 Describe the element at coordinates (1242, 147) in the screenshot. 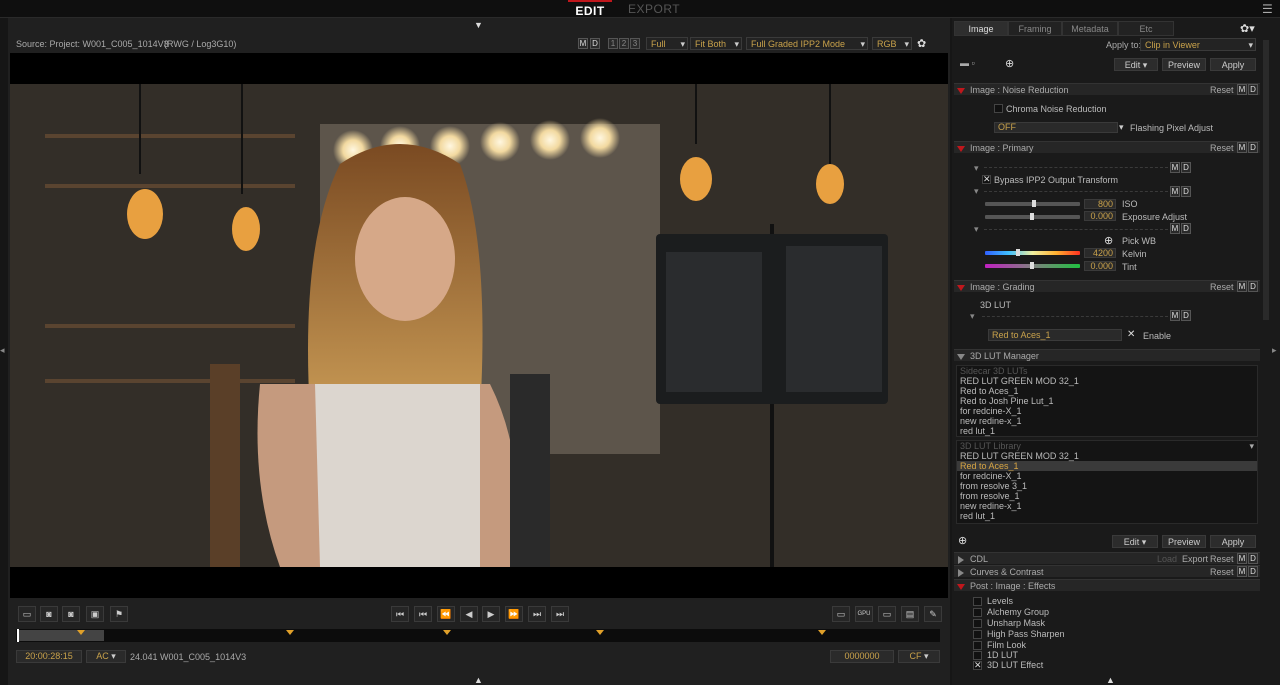

I see `primary-m-button: M` at that location.